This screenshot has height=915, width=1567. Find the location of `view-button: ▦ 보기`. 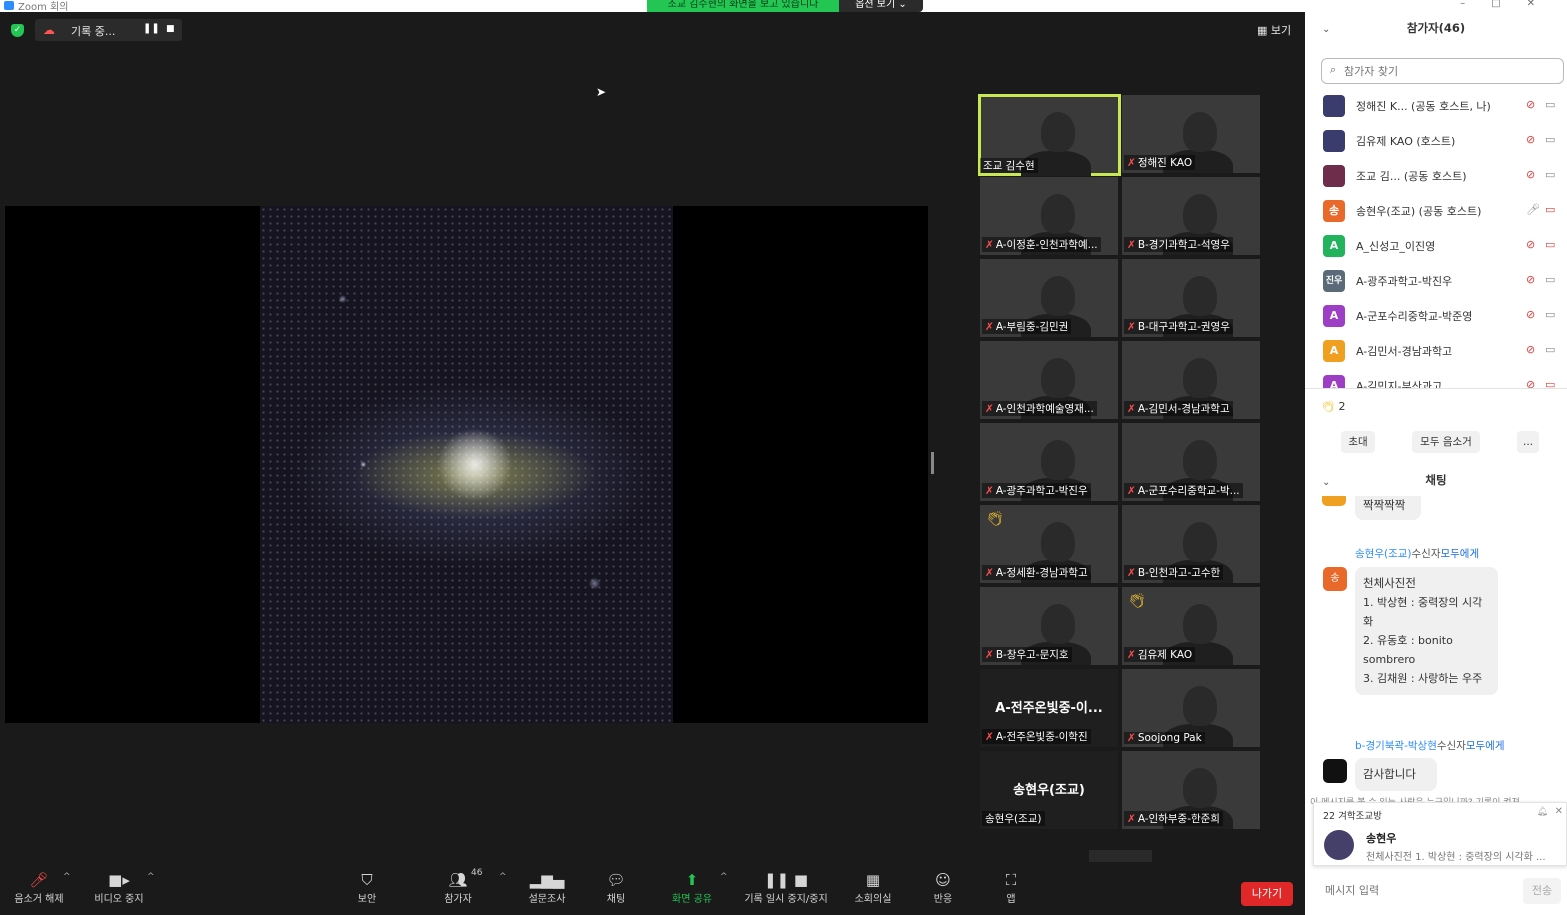

view-button: ▦ 보기 is located at coordinates (1274, 30).